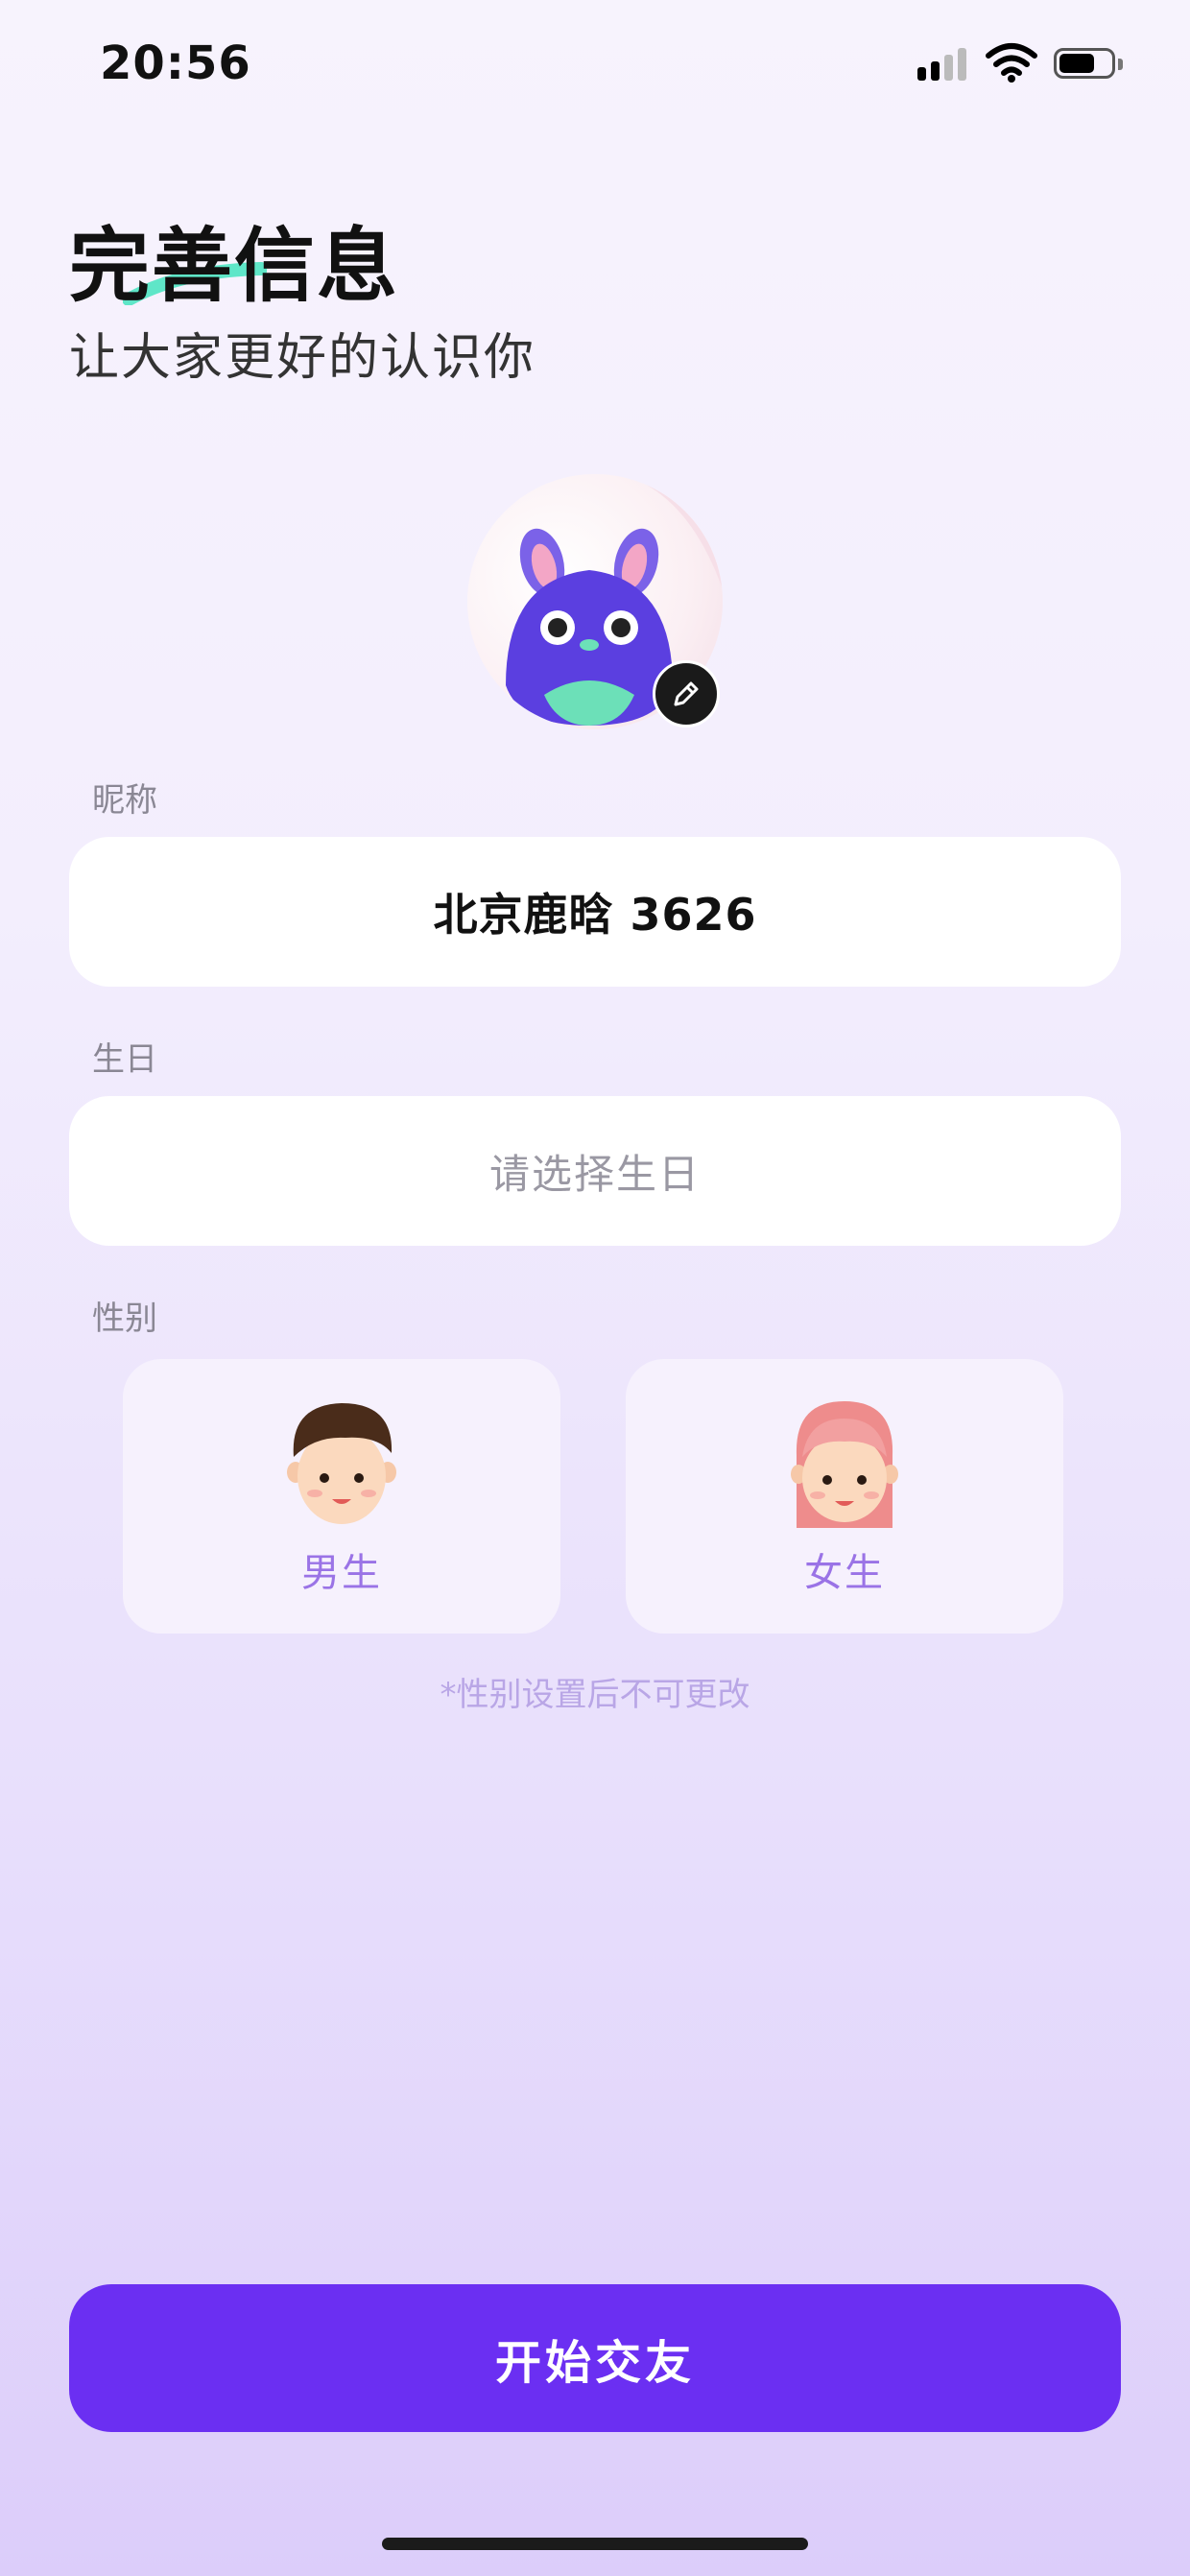  What do you see at coordinates (124, 1059) in the screenshot?
I see `birthday-label: 生日` at bounding box center [124, 1059].